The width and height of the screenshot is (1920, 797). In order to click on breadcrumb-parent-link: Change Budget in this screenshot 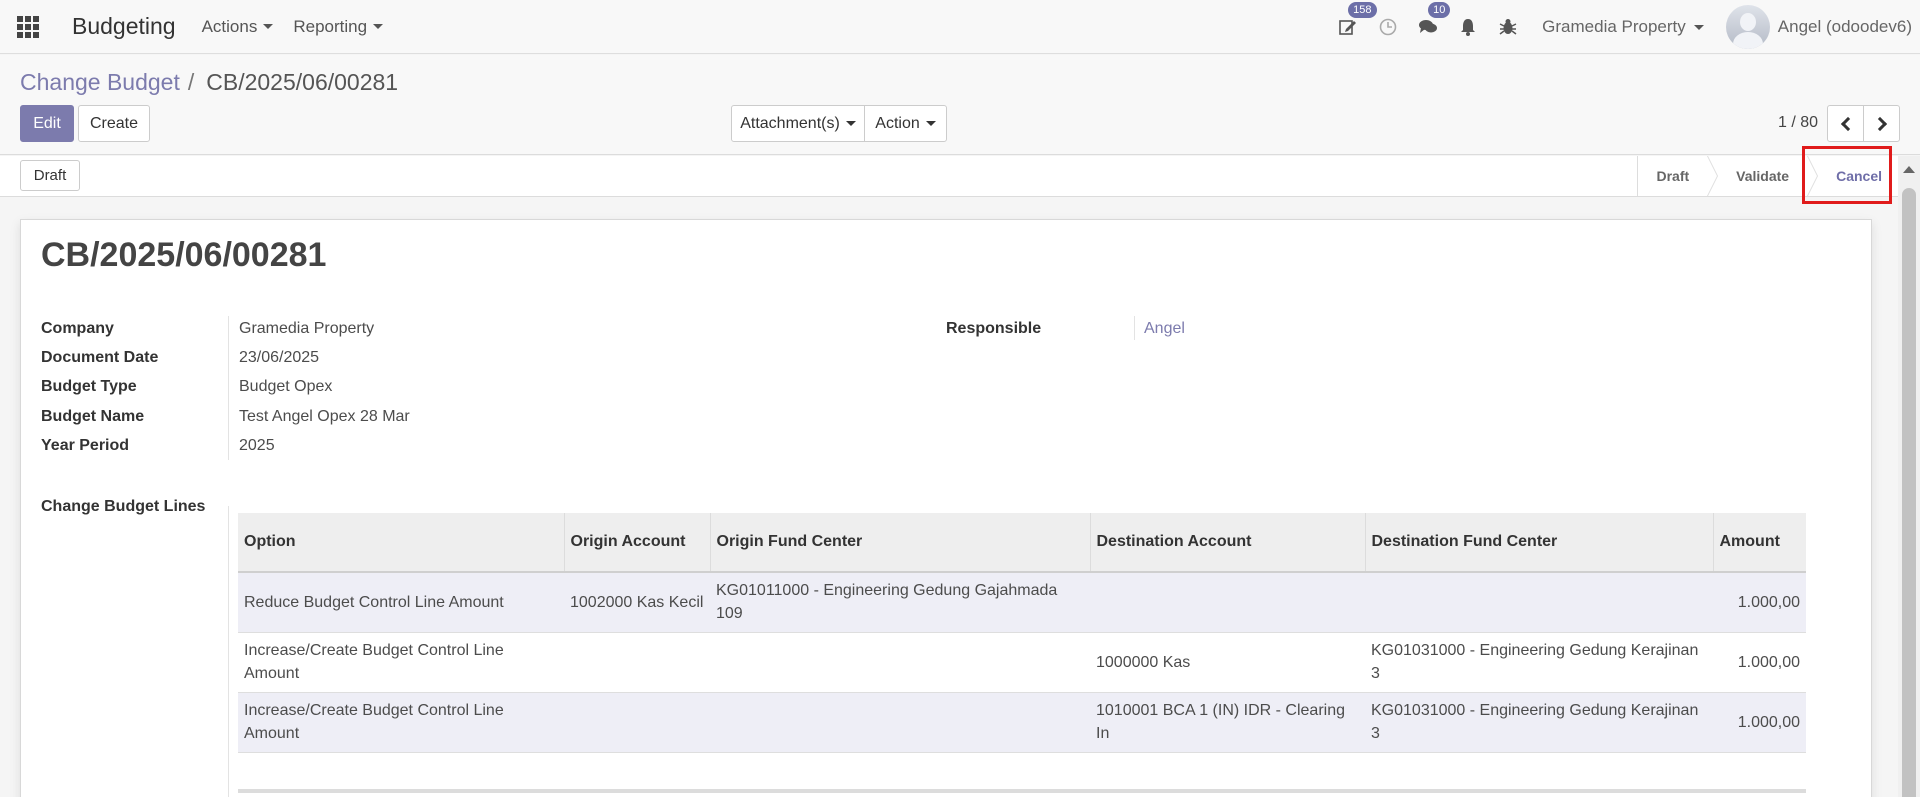, I will do `click(100, 82)`.